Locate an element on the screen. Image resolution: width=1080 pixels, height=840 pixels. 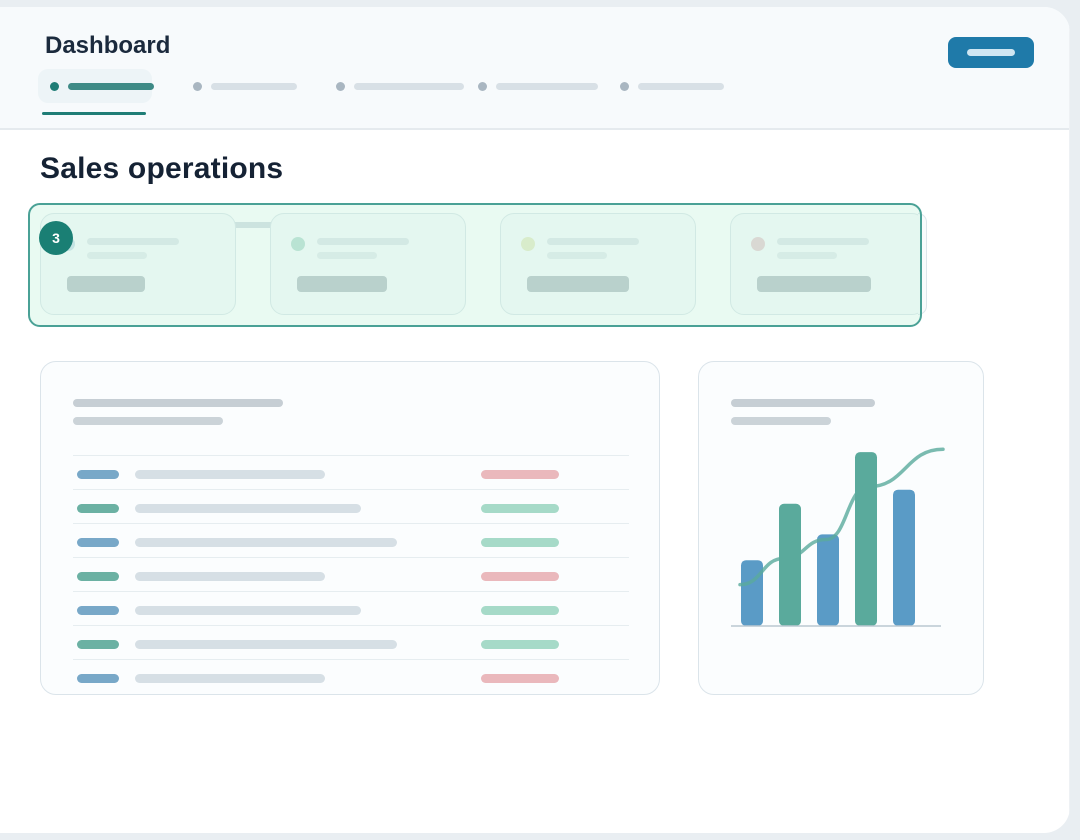
chart-panel is located at coordinates (841, 528).